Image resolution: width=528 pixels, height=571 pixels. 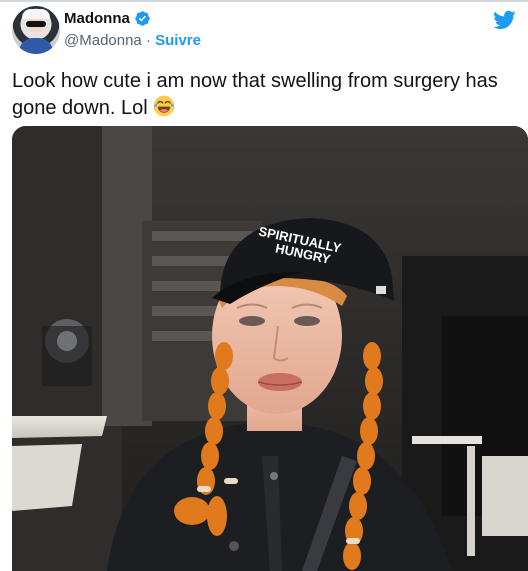 I want to click on top-divider, so click(x=264, y=1).